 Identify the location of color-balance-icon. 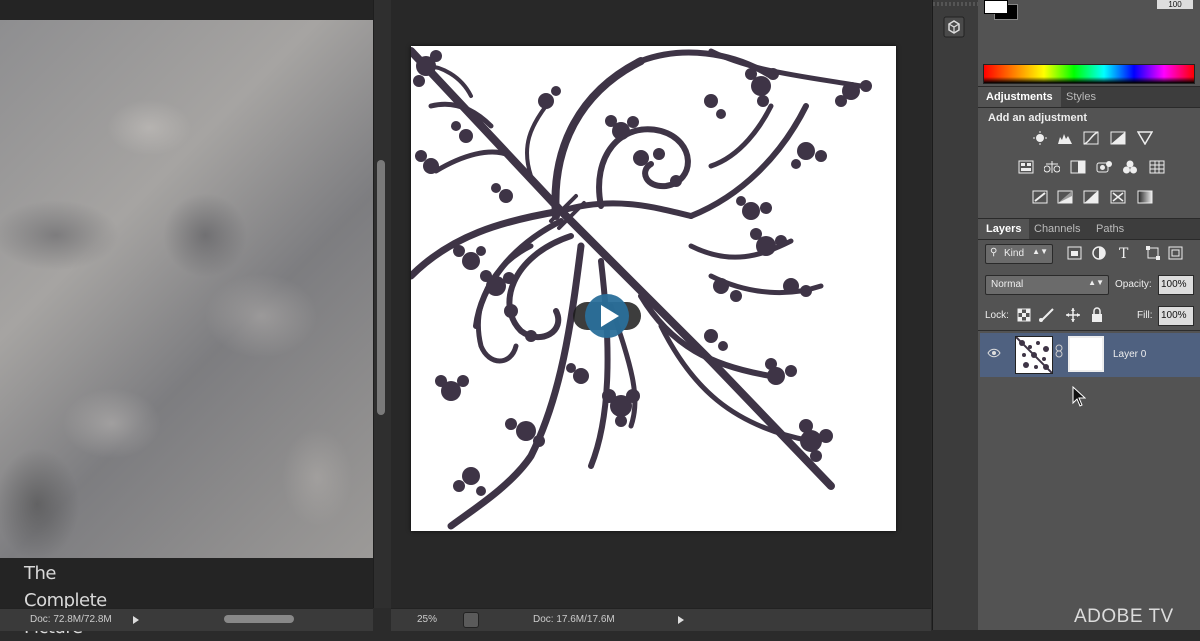
(1052, 167).